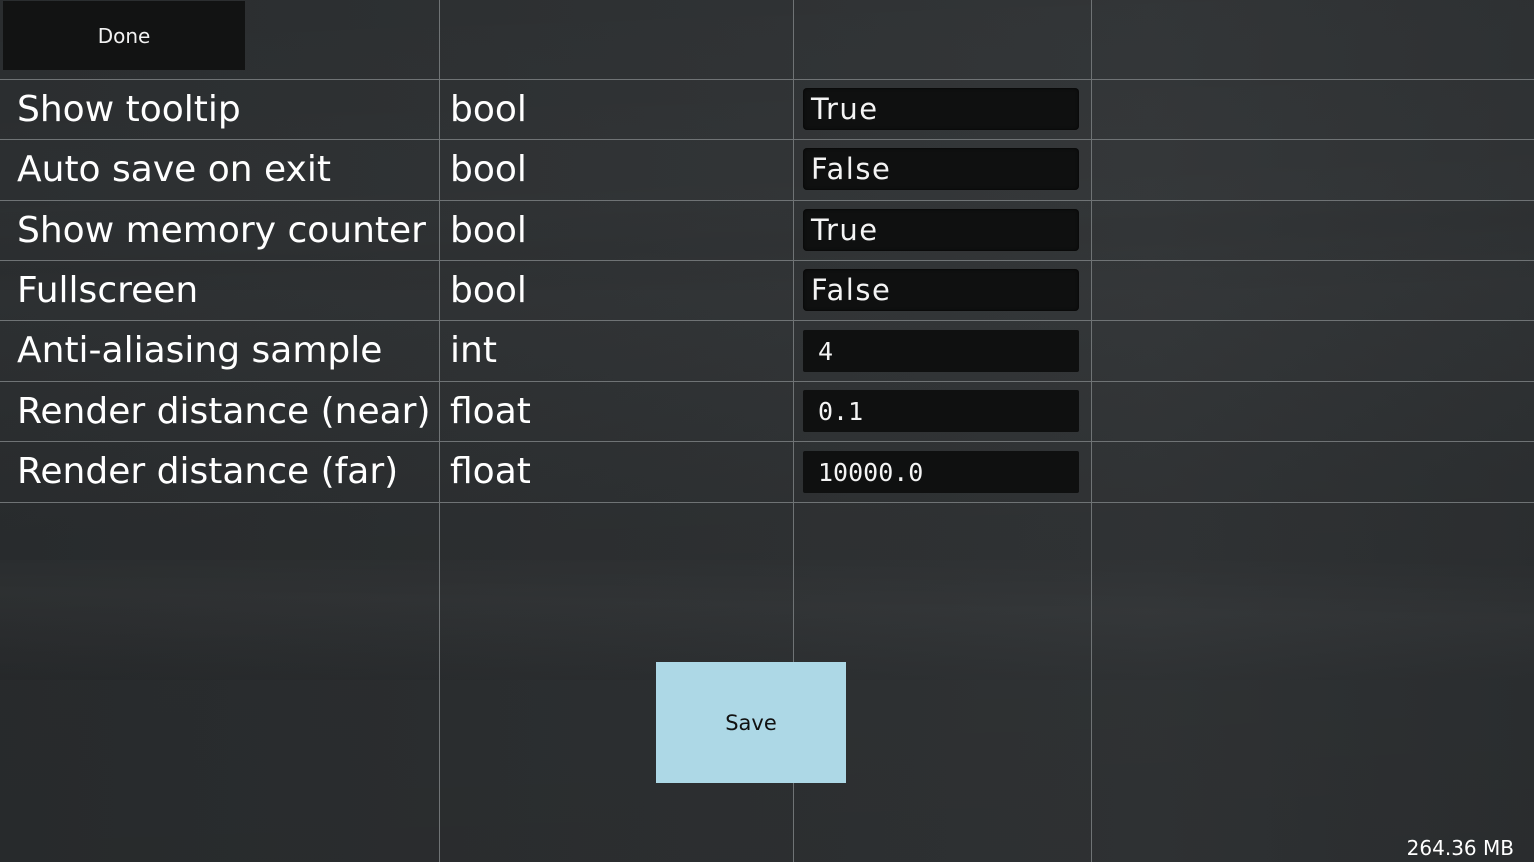 This screenshot has height=862, width=1534. Describe the element at coordinates (124, 35) in the screenshot. I see `done-button: Done` at that location.